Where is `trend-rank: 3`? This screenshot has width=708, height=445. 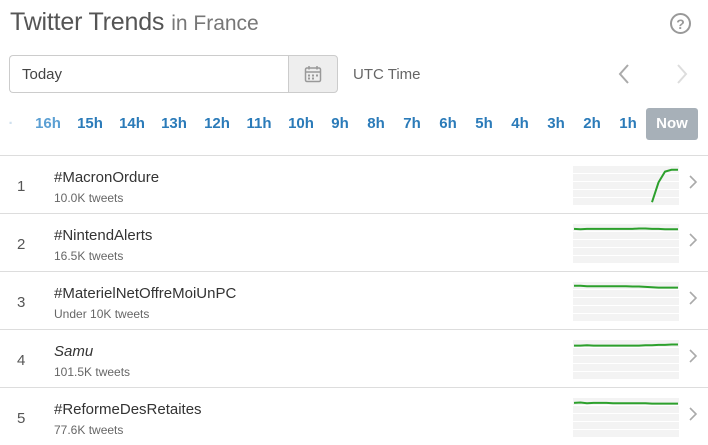
trend-rank: 3 is located at coordinates (21, 302).